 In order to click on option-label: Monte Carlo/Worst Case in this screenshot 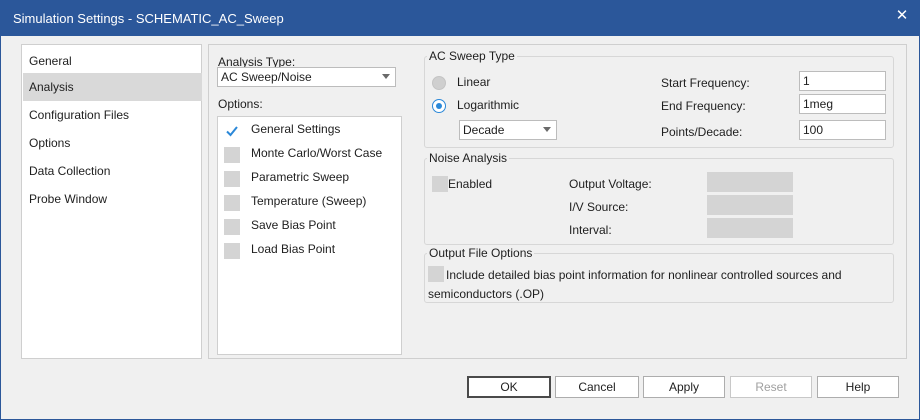, I will do `click(317, 153)`.